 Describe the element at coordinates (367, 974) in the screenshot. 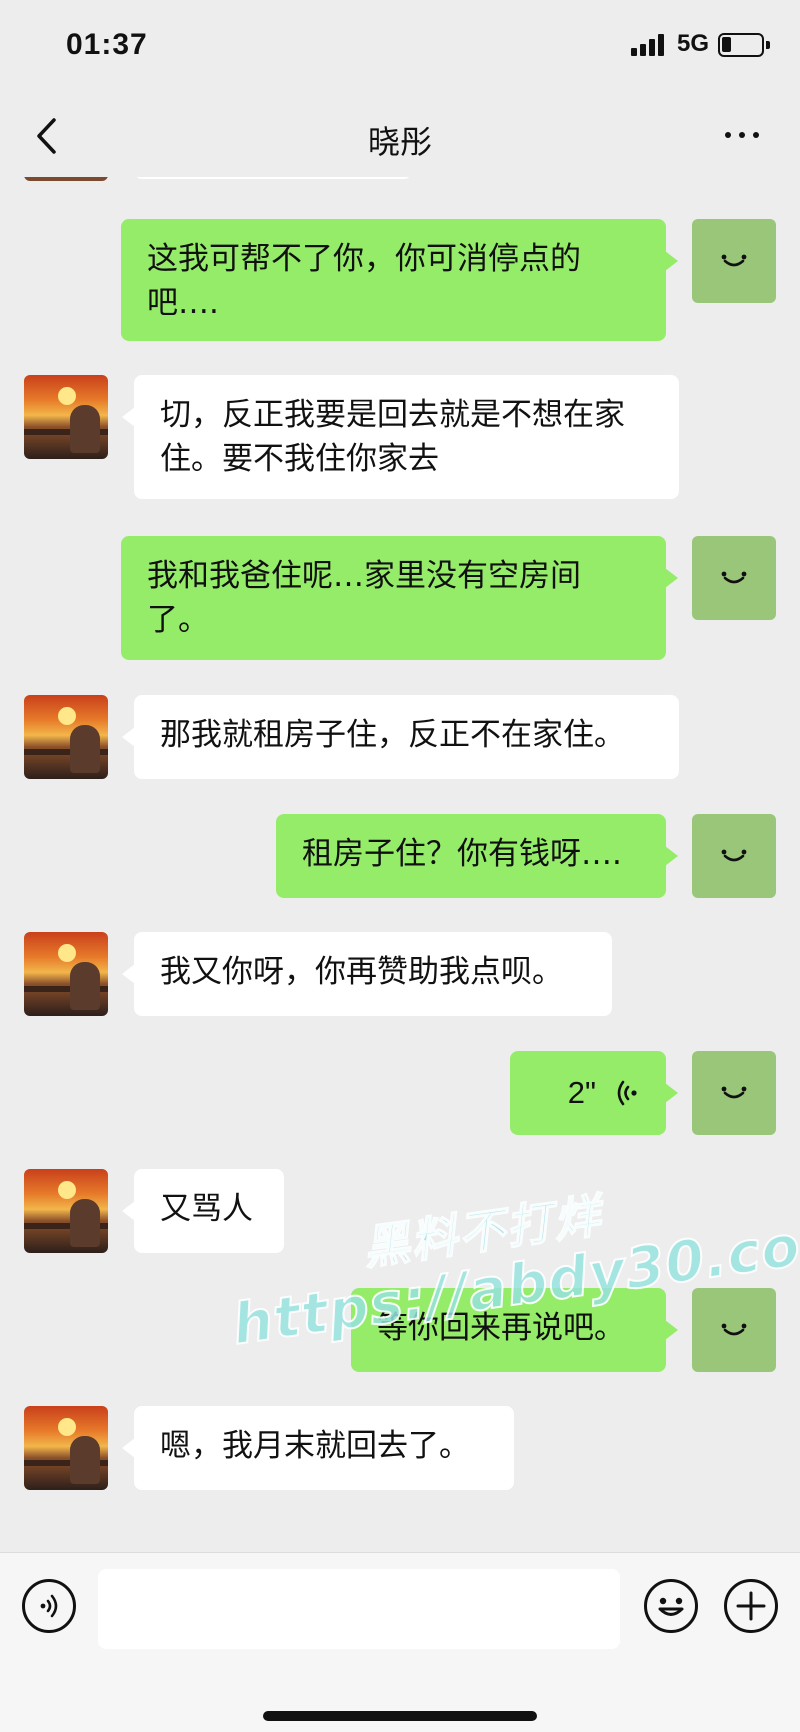

I see `message-bubble: 我又你呀，你再赞助我点呗。` at that location.